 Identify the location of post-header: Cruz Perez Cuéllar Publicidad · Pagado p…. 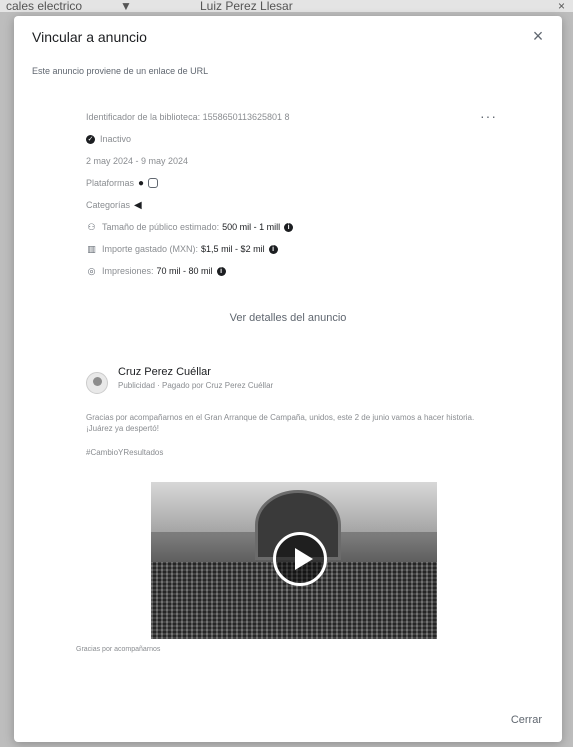
(296, 380).